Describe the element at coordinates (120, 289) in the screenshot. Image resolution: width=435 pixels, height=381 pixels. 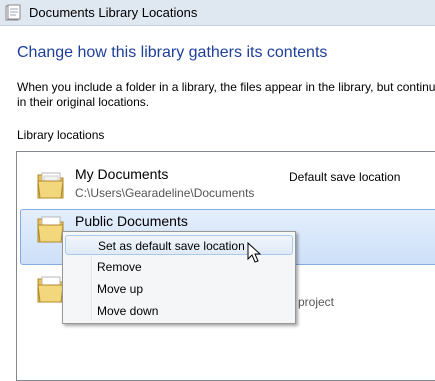
I see `menu-item-label: Move up` at that location.